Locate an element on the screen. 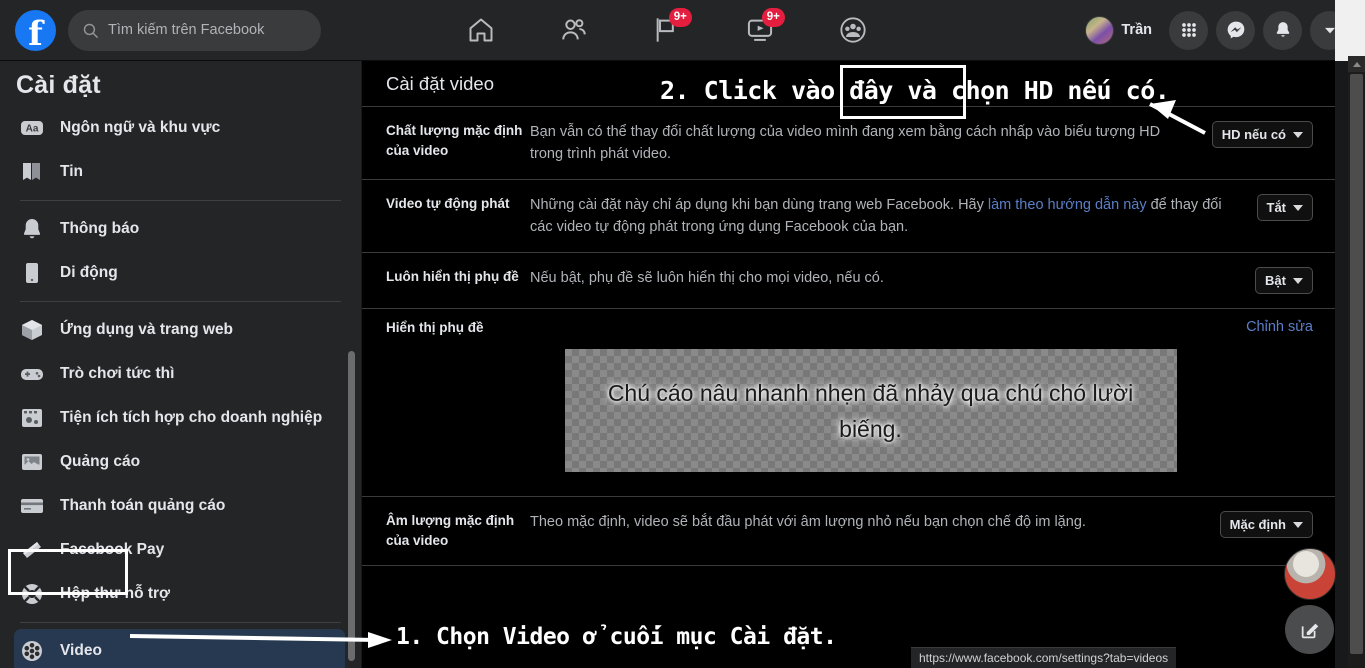  menu-grid-button is located at coordinates (1188, 30).